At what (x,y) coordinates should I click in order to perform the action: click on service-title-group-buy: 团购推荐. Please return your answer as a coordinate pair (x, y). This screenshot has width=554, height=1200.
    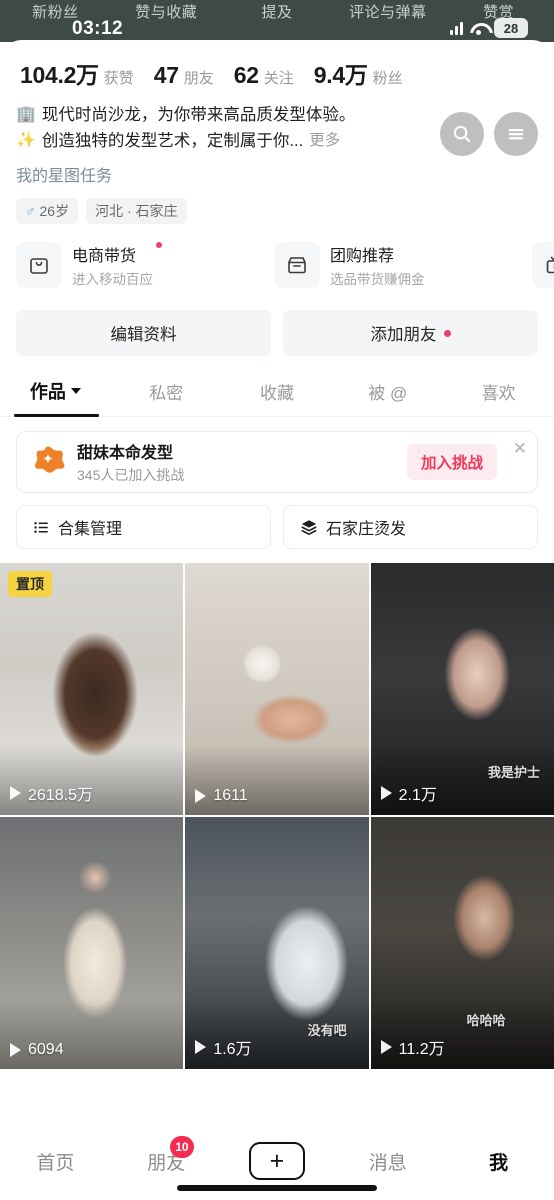
    Looking at the image, I should click on (362, 256).